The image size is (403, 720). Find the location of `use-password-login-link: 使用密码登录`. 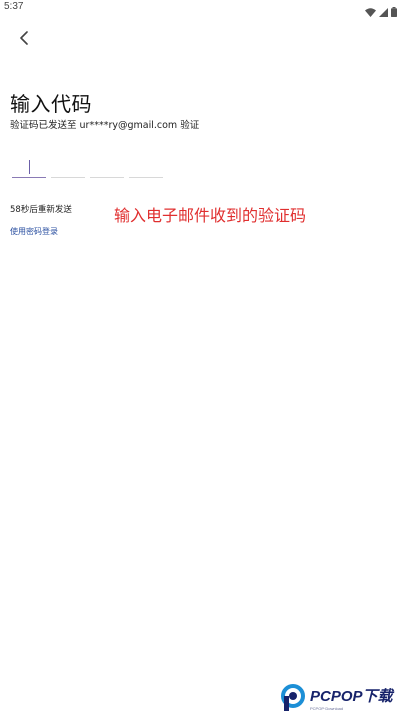

use-password-login-link: 使用密码登录 is located at coordinates (34, 231).